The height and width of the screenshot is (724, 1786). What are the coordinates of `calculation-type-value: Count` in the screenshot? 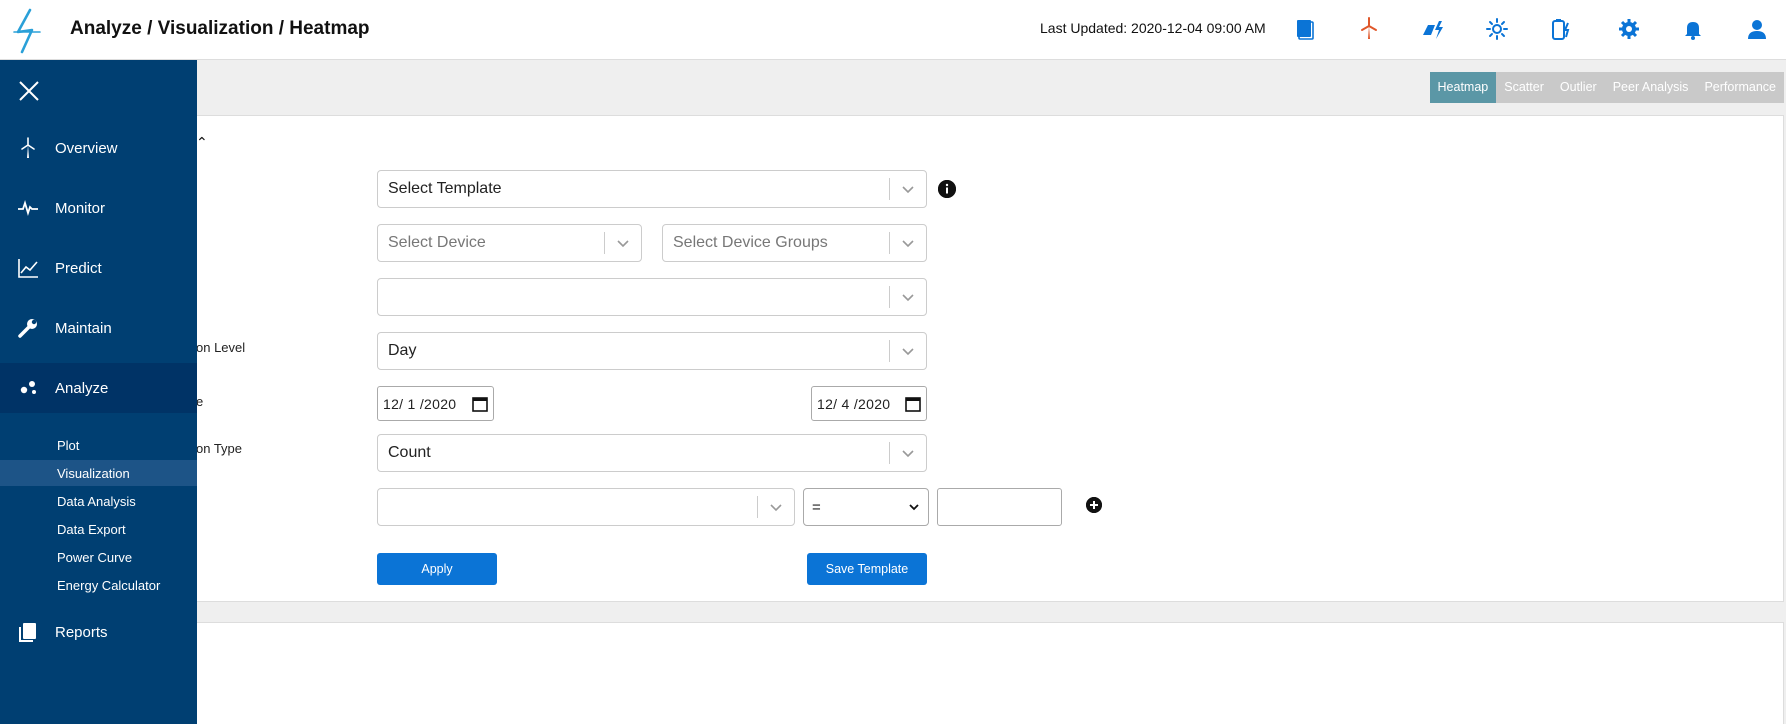 It's located at (409, 452).